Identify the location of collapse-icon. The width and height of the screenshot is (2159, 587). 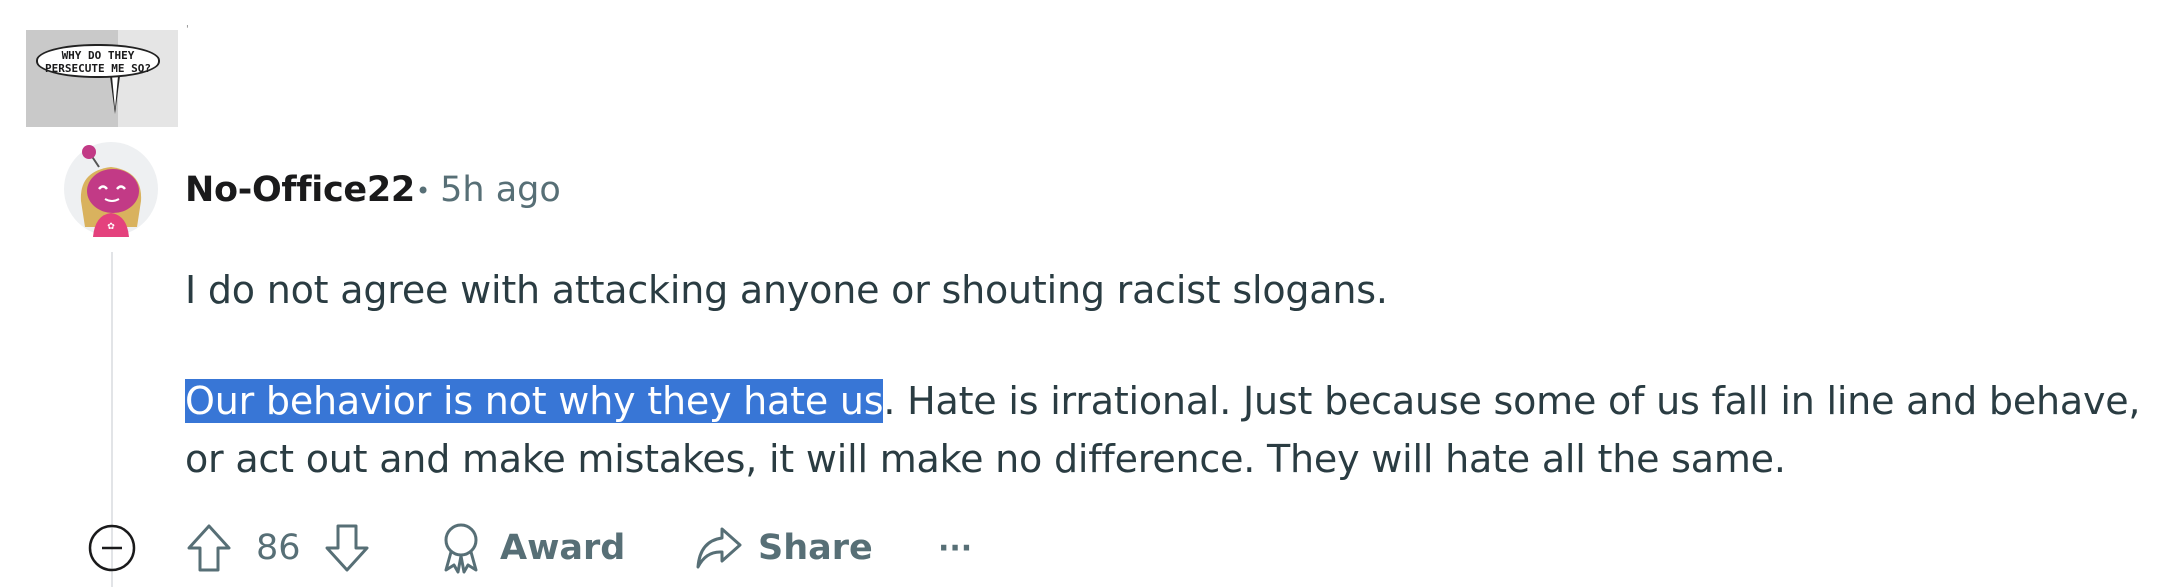
(112, 548).